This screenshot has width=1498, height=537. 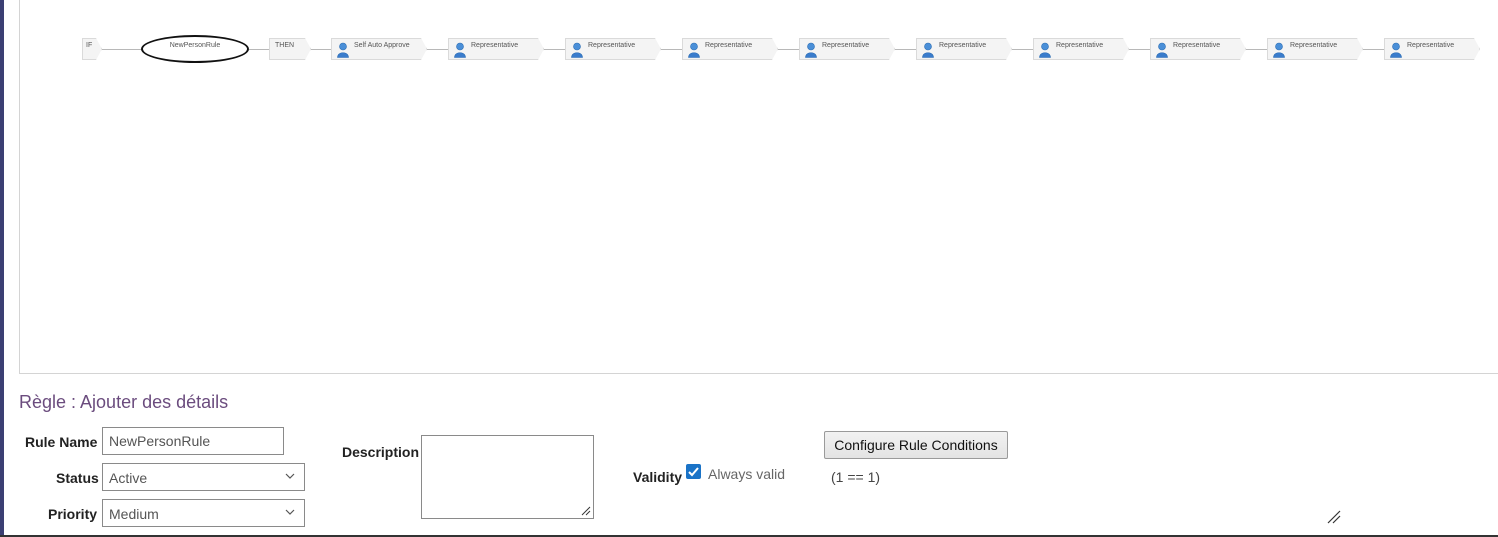 What do you see at coordinates (747, 474) in the screenshot?
I see `always-valid-label: Always valid` at bounding box center [747, 474].